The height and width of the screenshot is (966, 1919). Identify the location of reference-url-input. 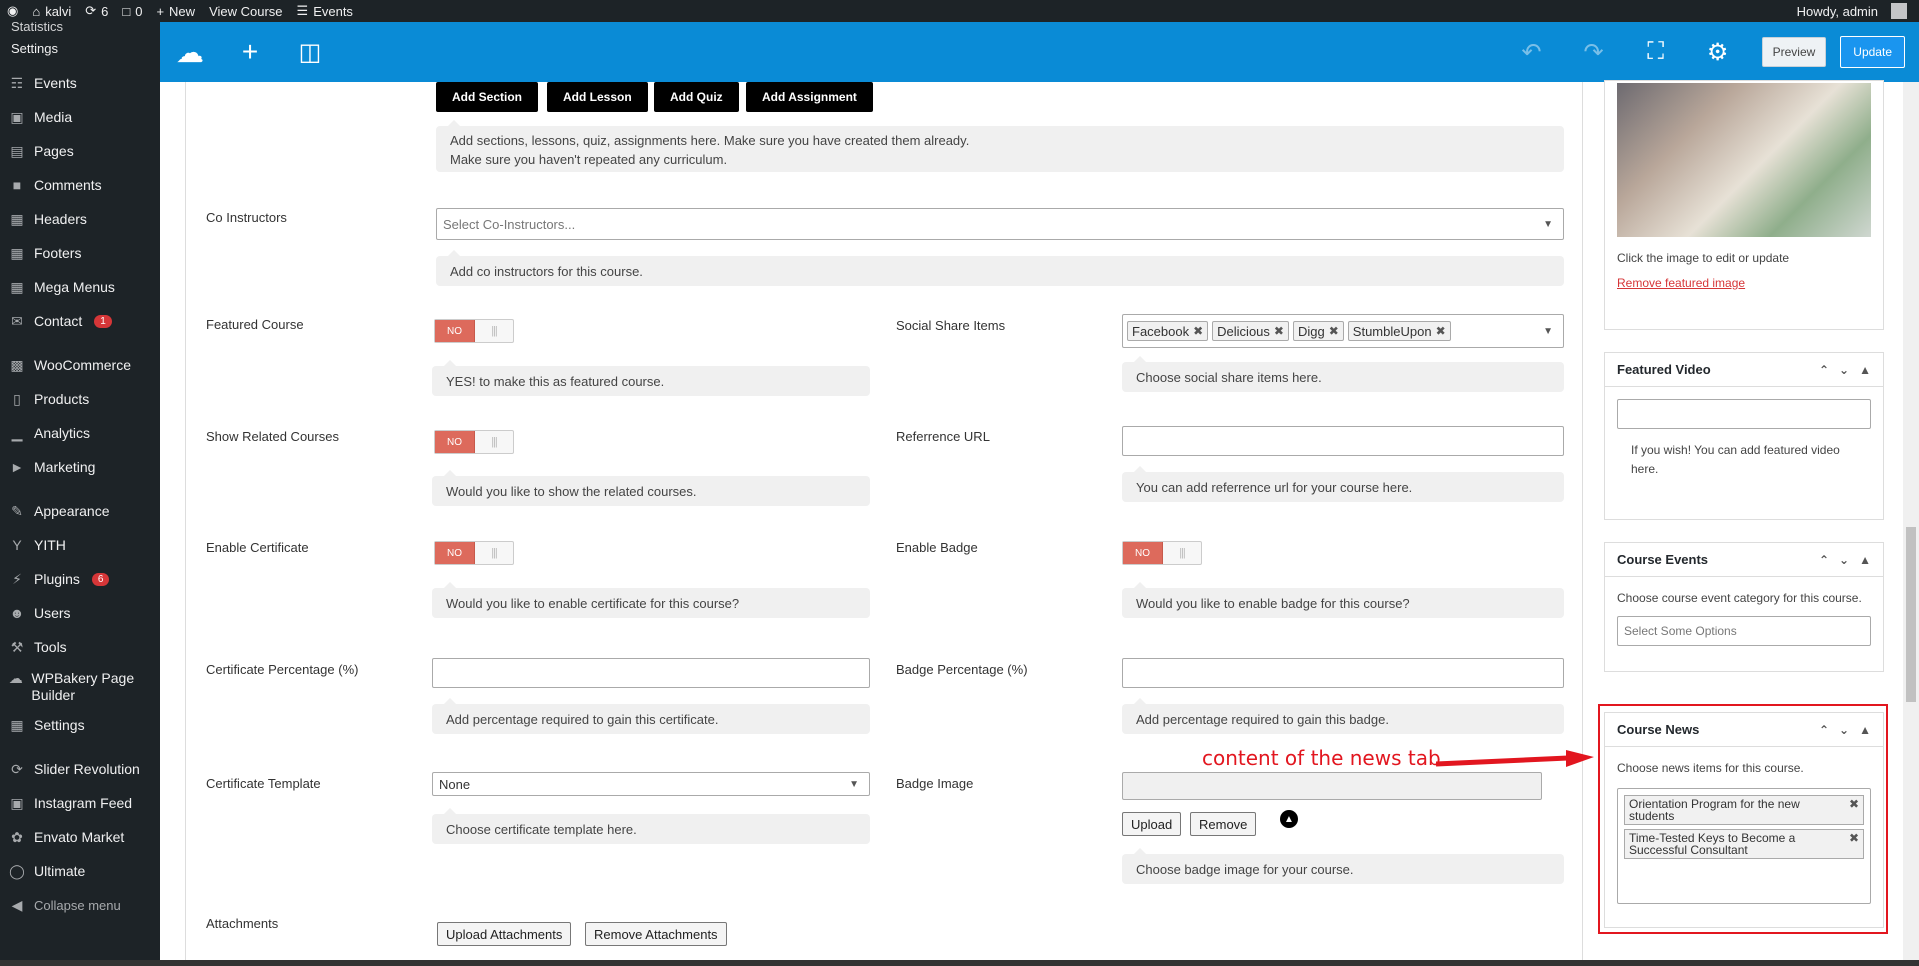
(1343, 441).